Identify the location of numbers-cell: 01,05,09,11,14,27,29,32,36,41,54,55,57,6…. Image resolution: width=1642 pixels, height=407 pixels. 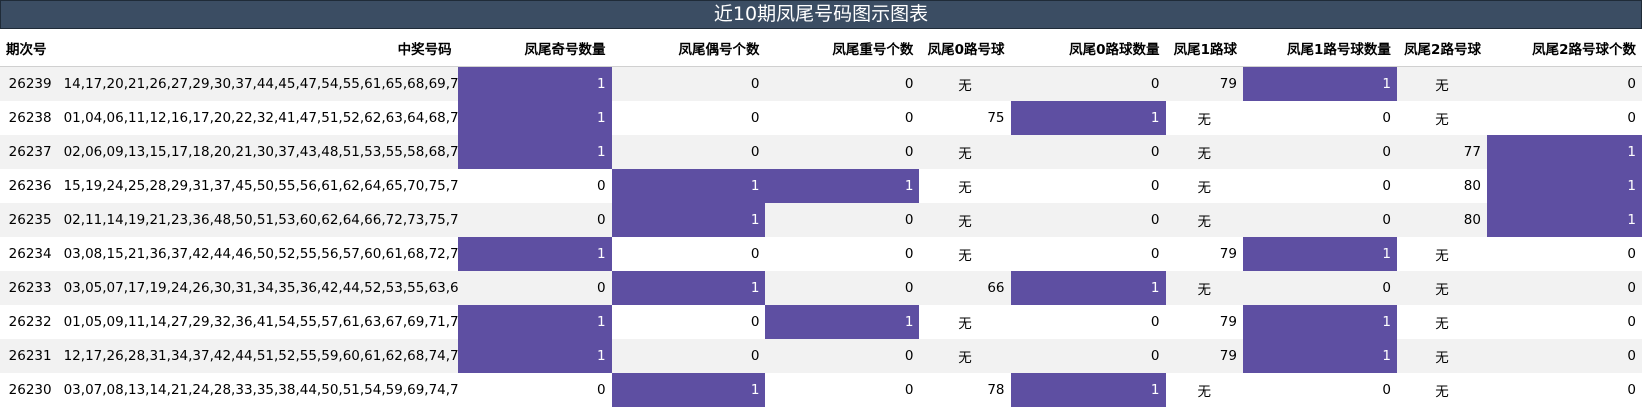
(258, 322).